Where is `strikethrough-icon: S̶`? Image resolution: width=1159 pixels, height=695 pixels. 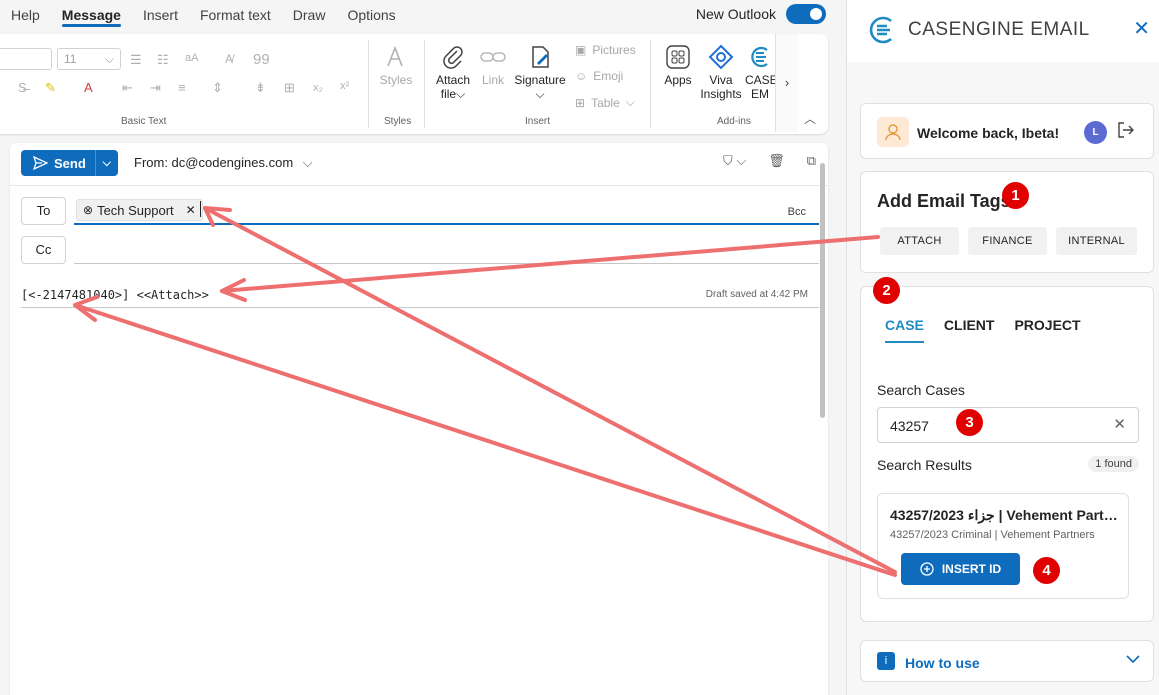 strikethrough-icon: S̶ is located at coordinates (22, 87).